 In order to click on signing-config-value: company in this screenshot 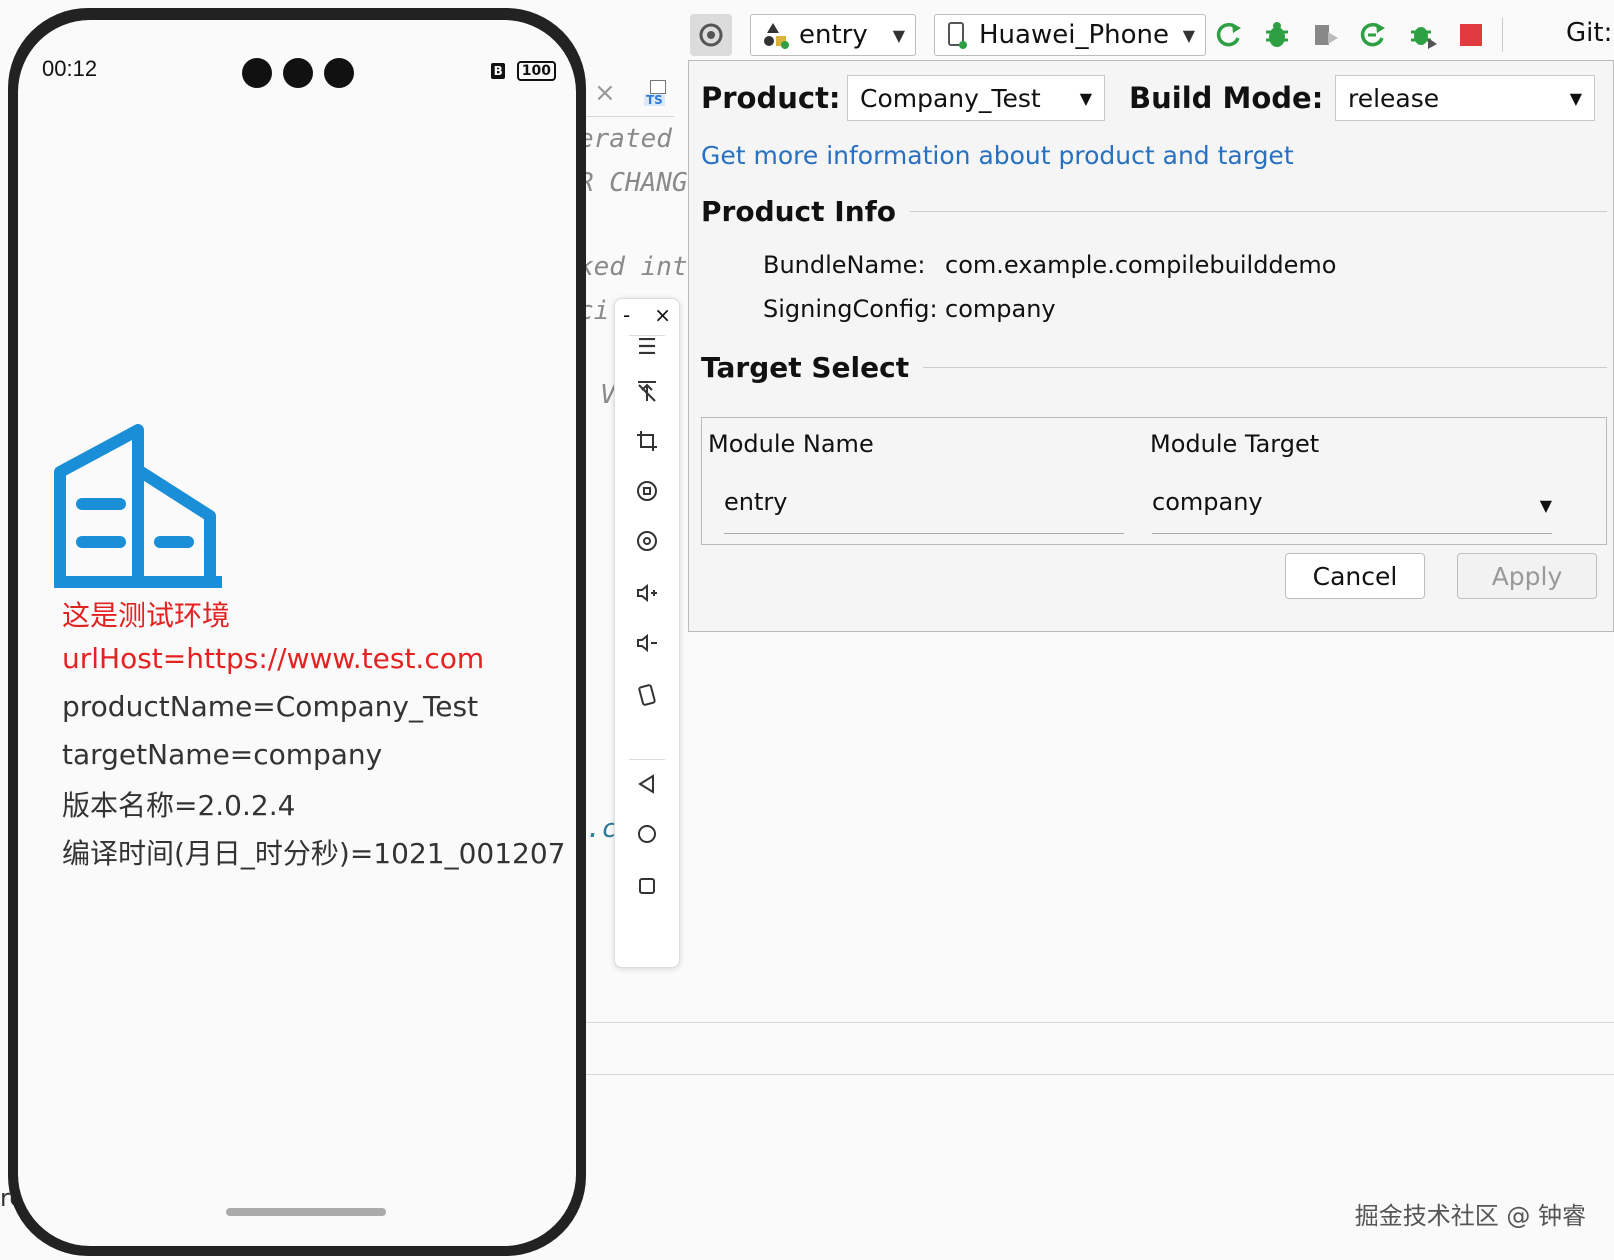, I will do `click(1000, 309)`.